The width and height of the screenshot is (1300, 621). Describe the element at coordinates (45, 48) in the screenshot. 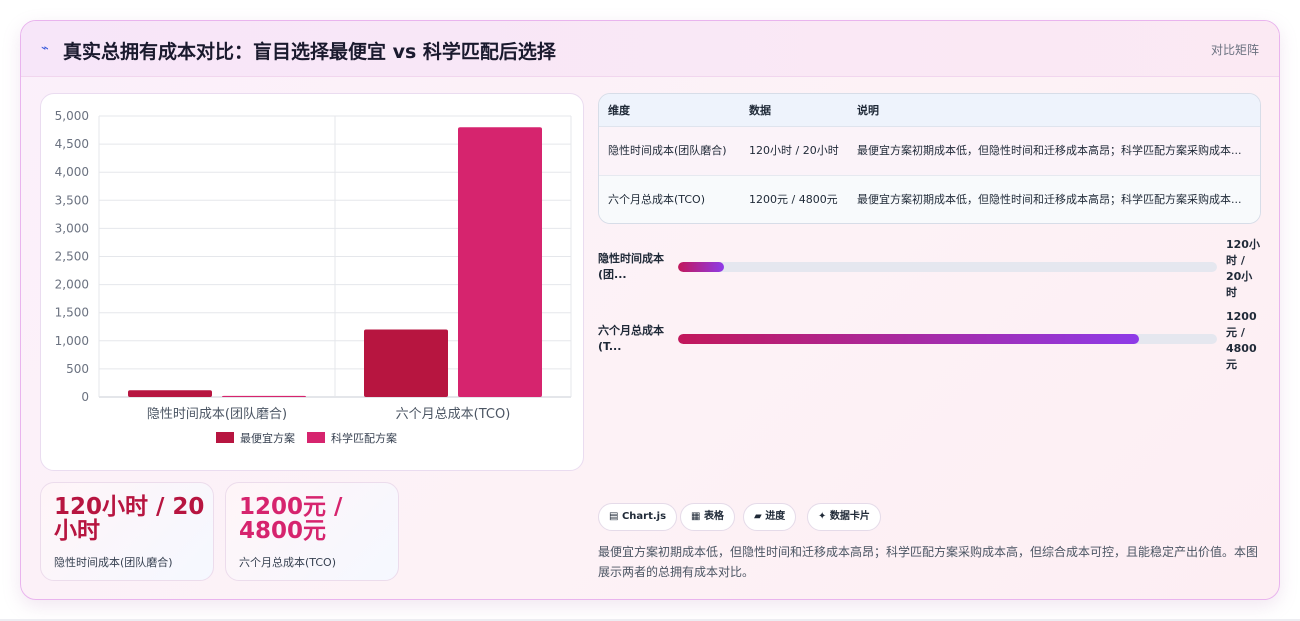

I see `lightning-icon: ⌁` at that location.